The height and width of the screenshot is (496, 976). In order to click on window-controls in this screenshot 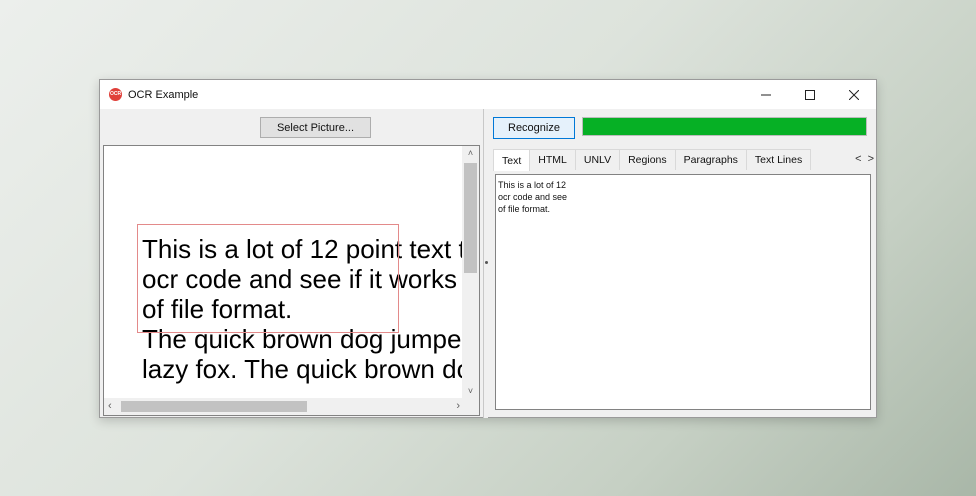, I will do `click(810, 94)`.